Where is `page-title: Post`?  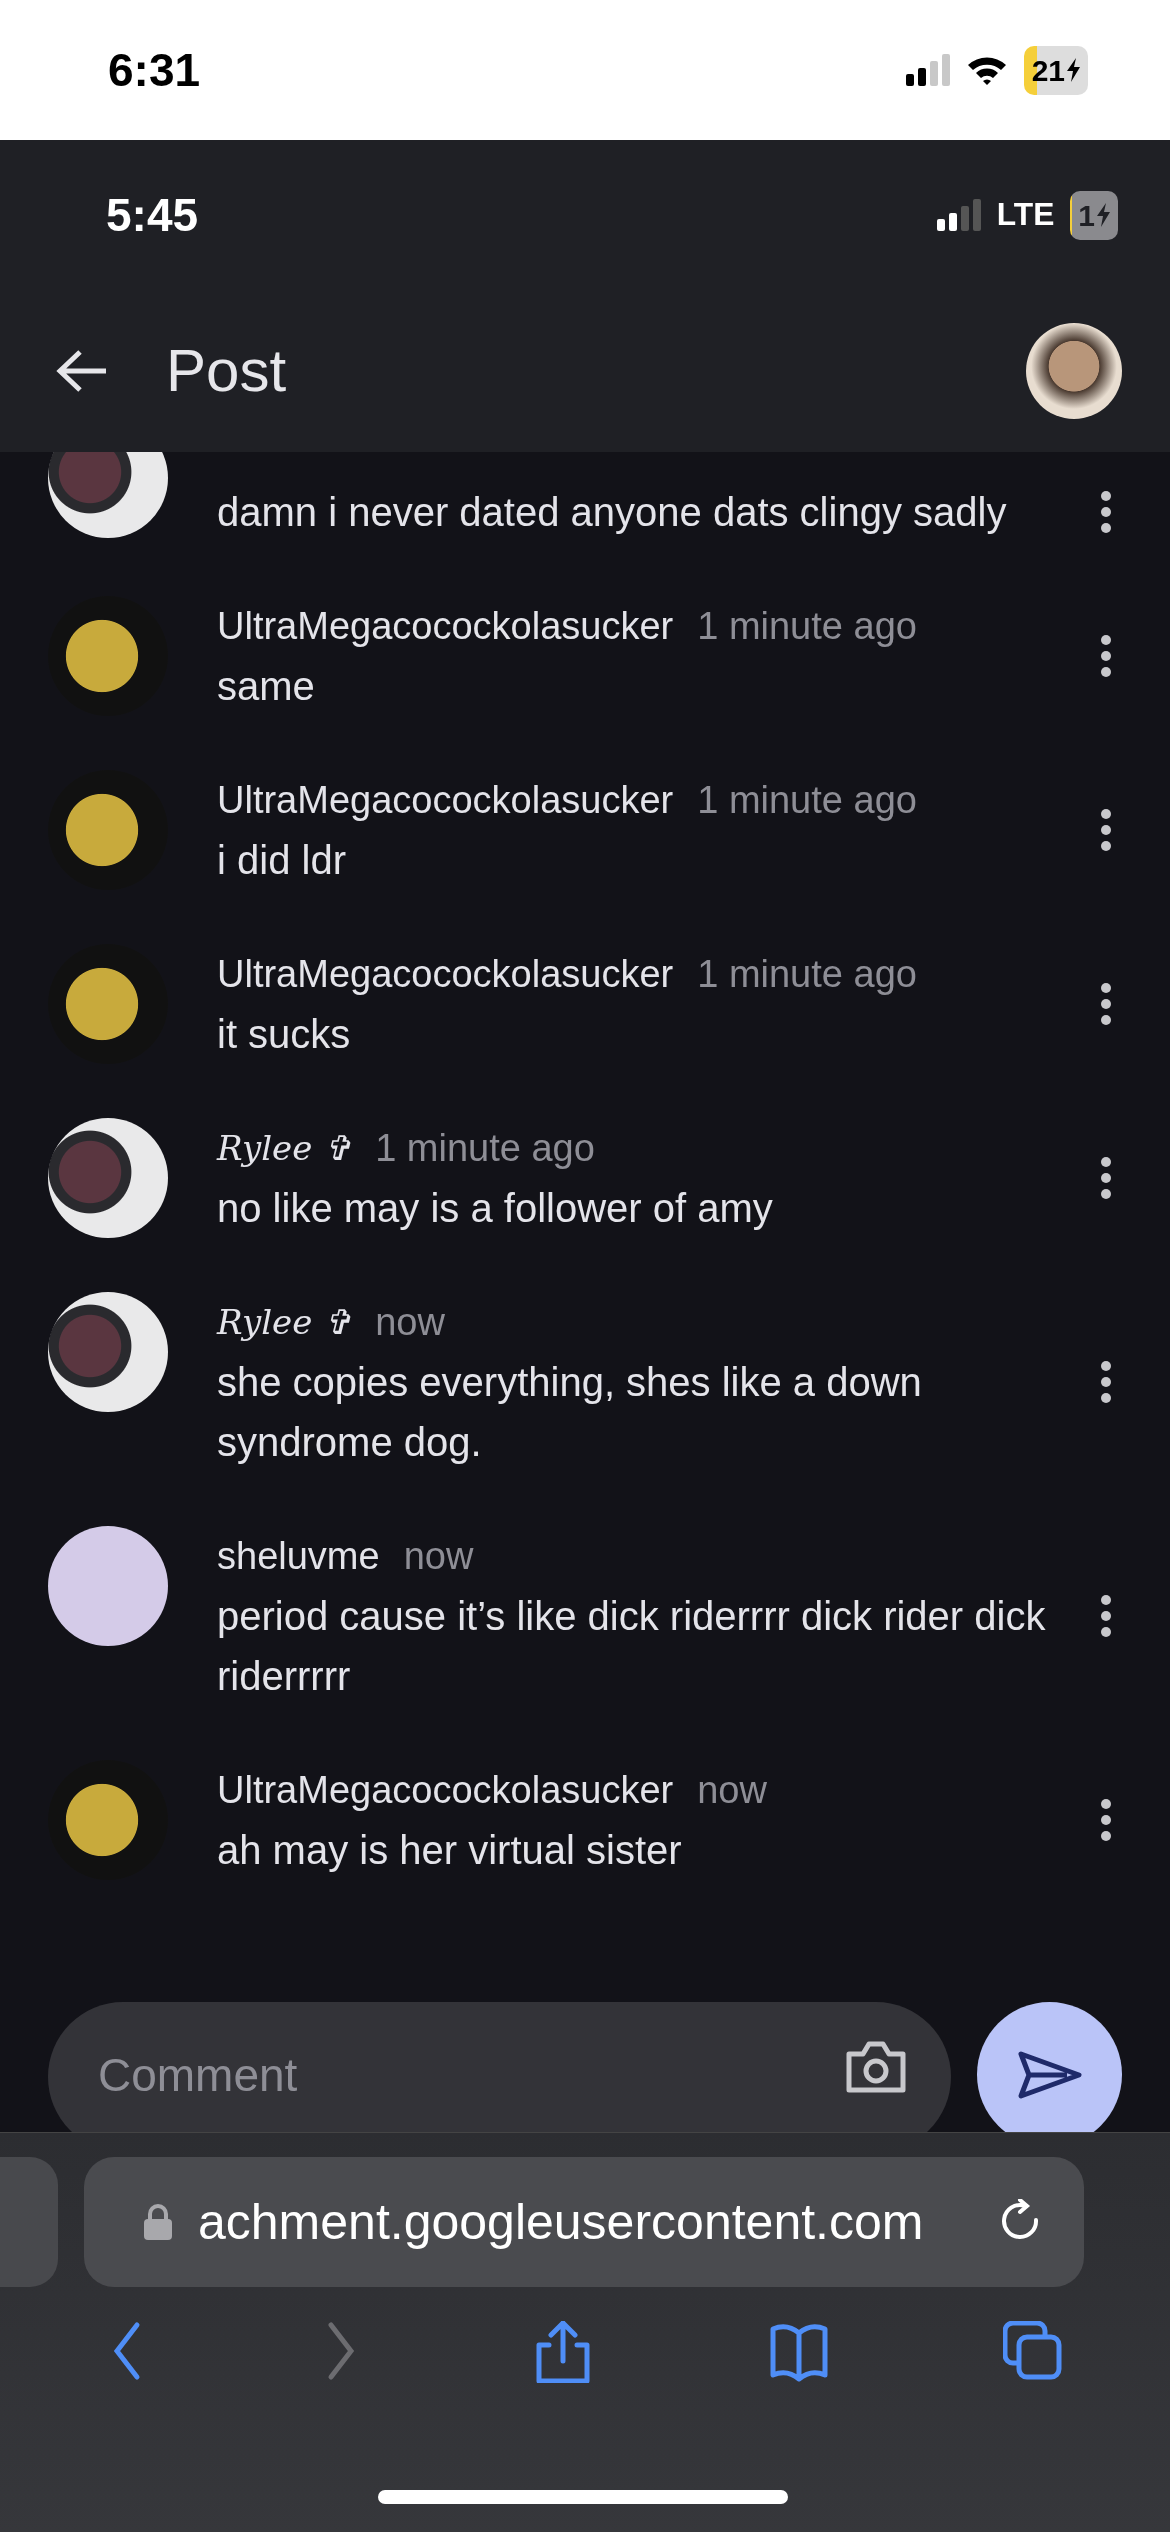
page-title: Post is located at coordinates (226, 371).